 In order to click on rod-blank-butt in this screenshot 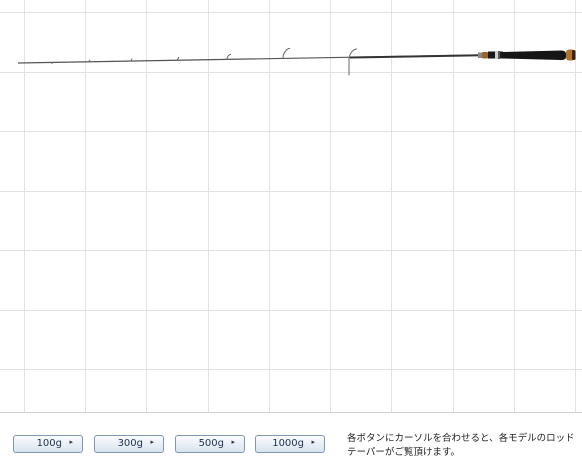, I will do `click(416, 56)`.